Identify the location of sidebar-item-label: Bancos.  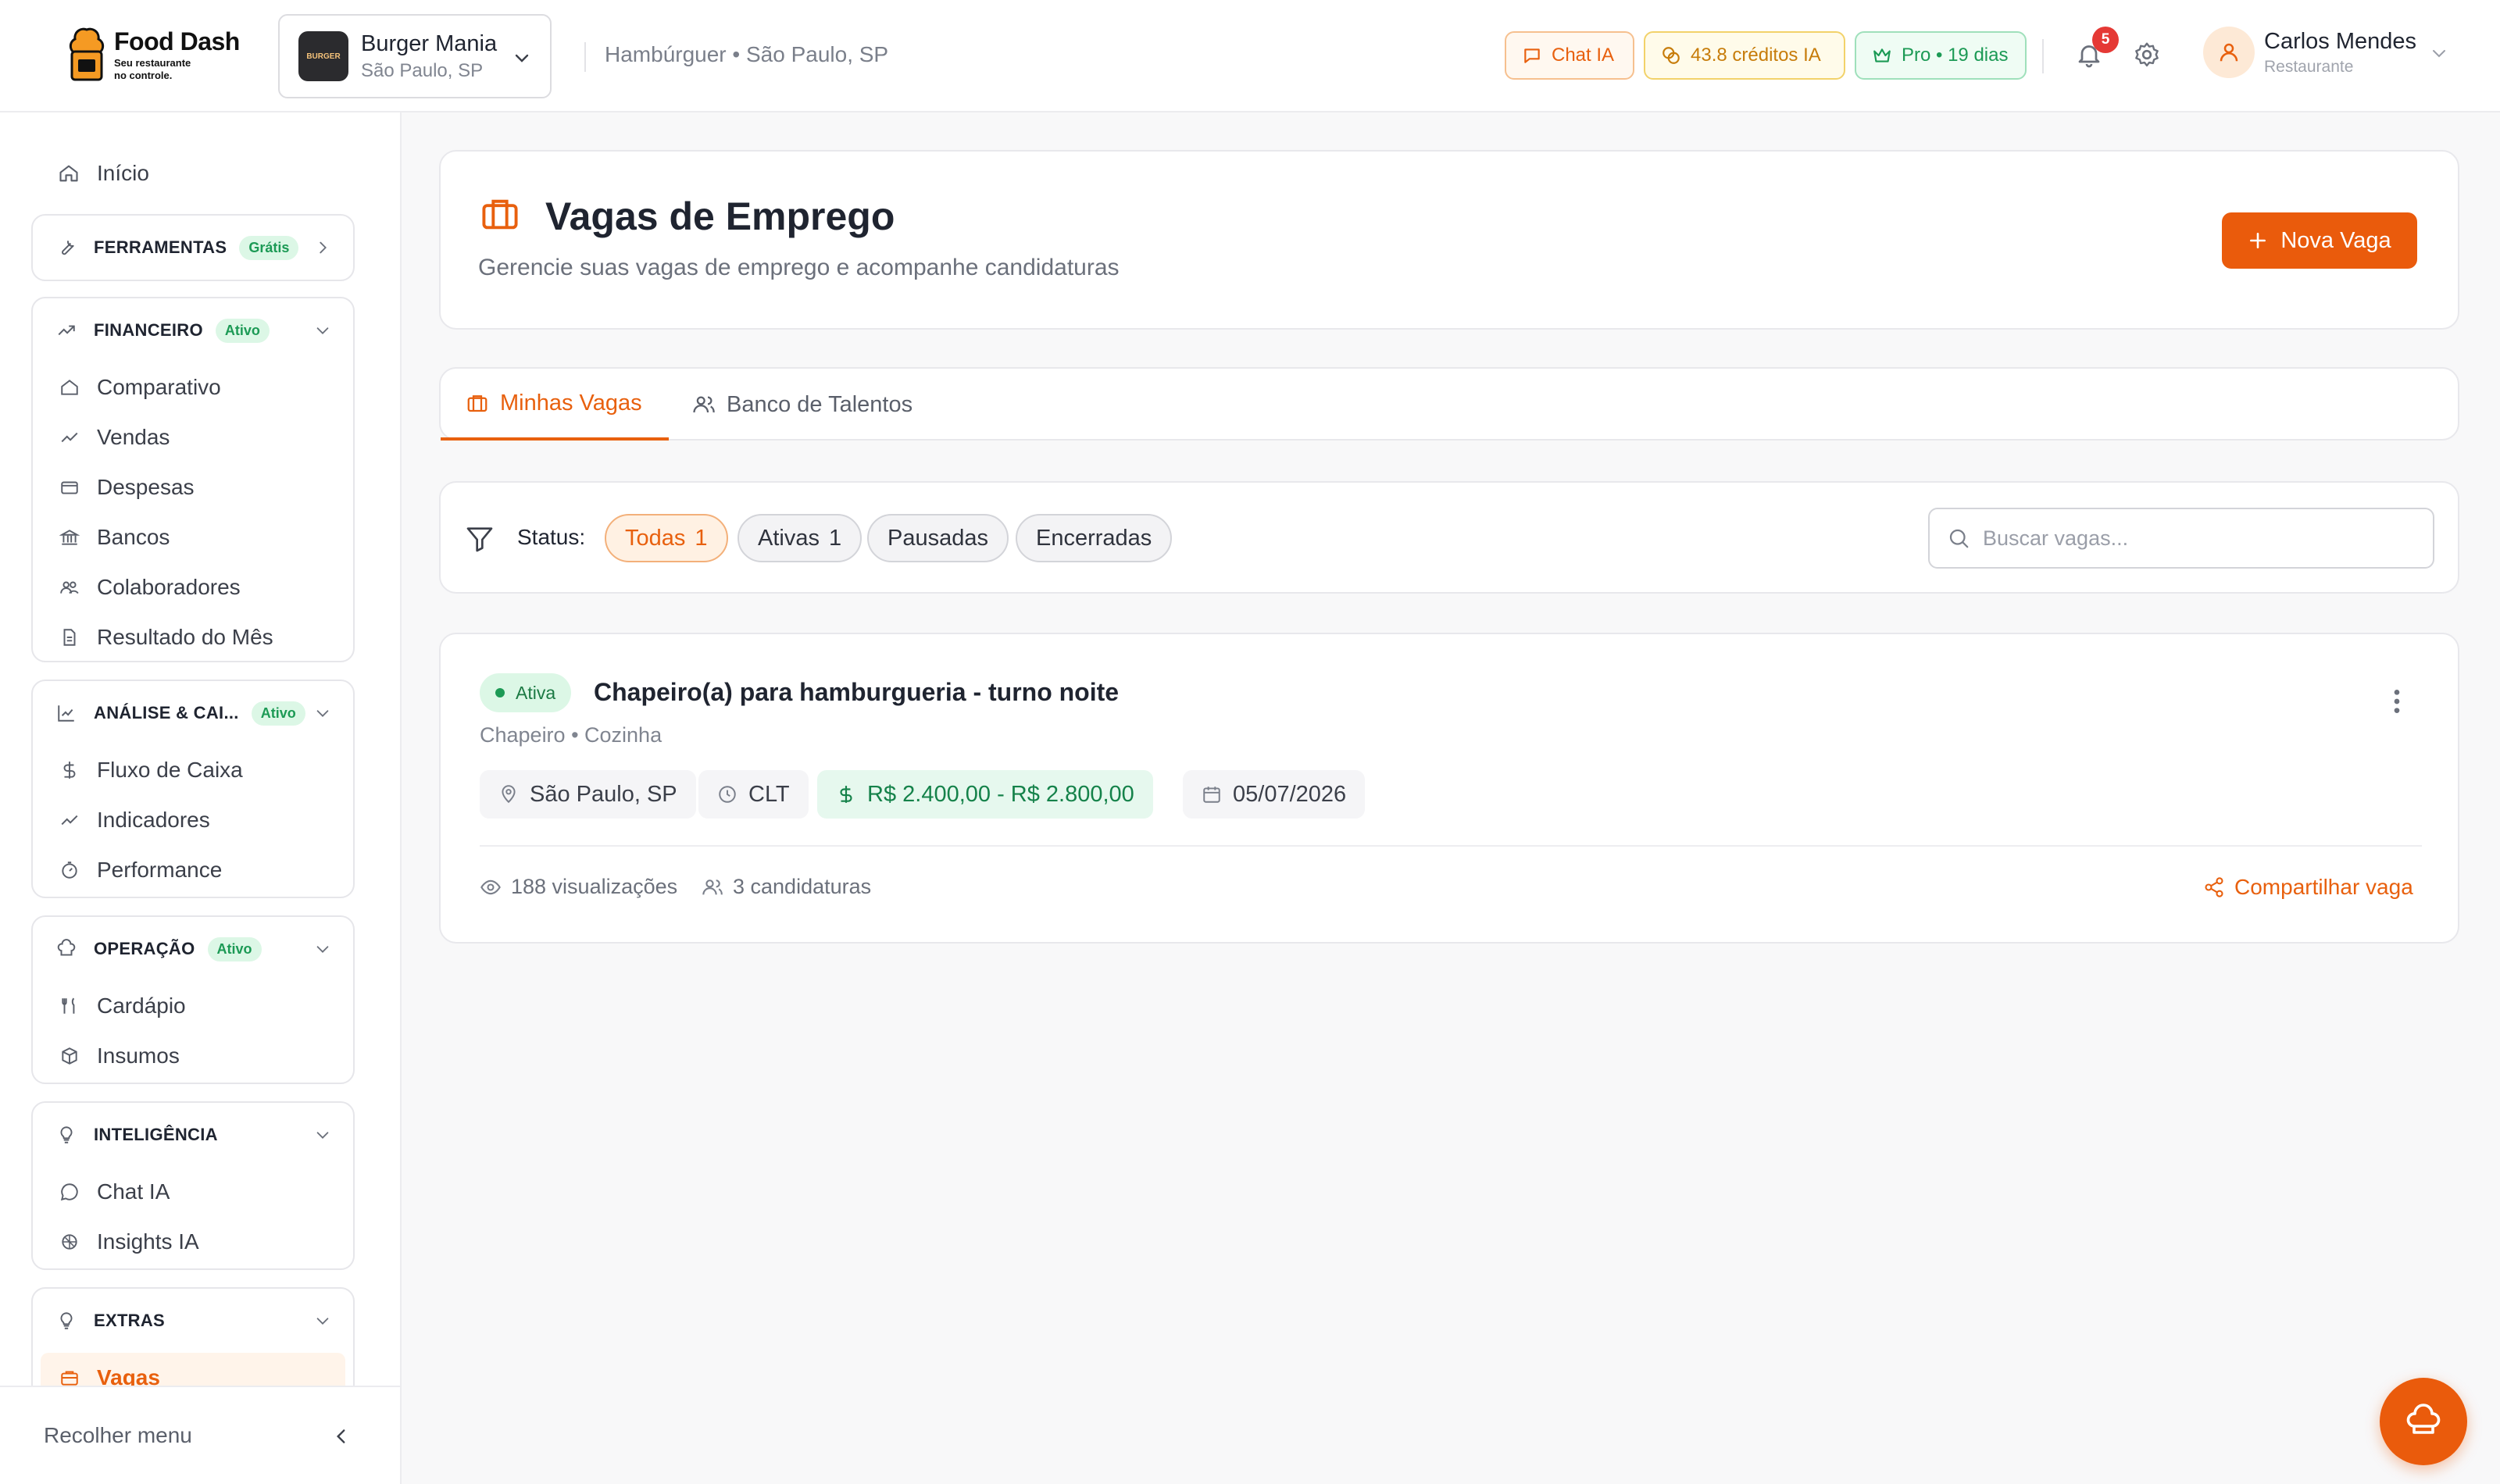
(133, 537).